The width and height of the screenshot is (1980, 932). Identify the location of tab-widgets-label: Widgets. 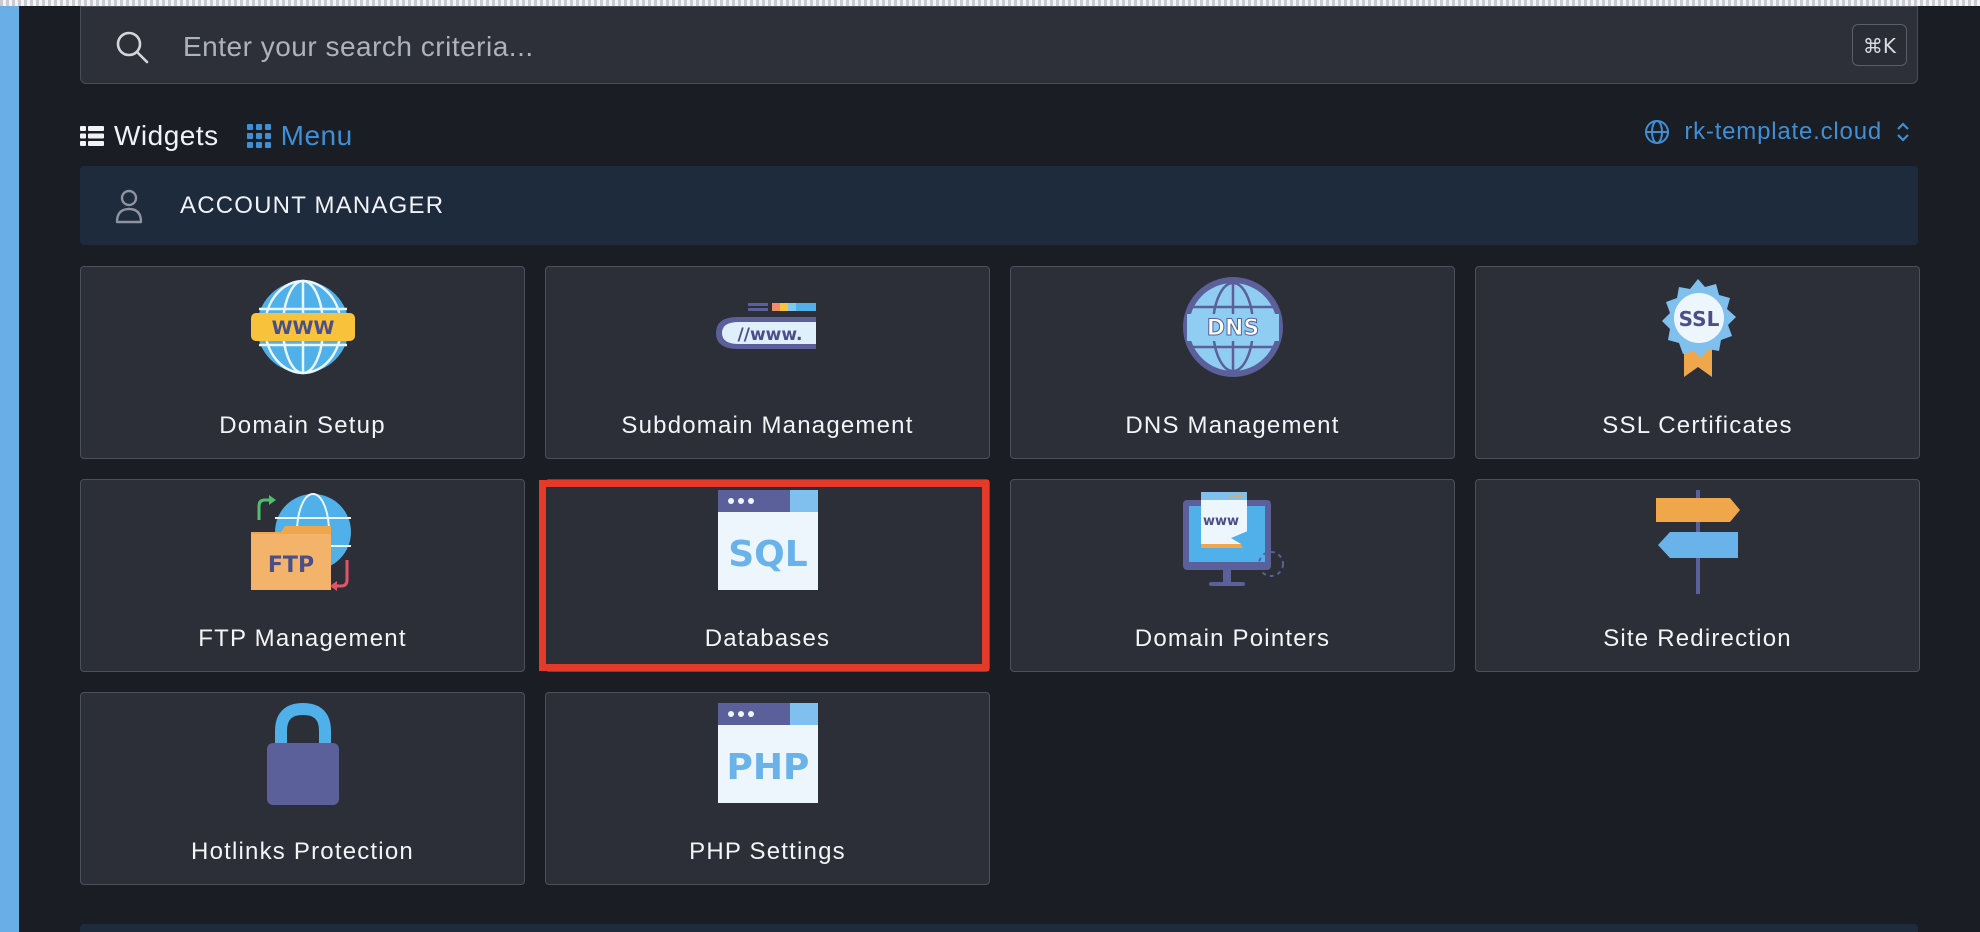
(166, 135).